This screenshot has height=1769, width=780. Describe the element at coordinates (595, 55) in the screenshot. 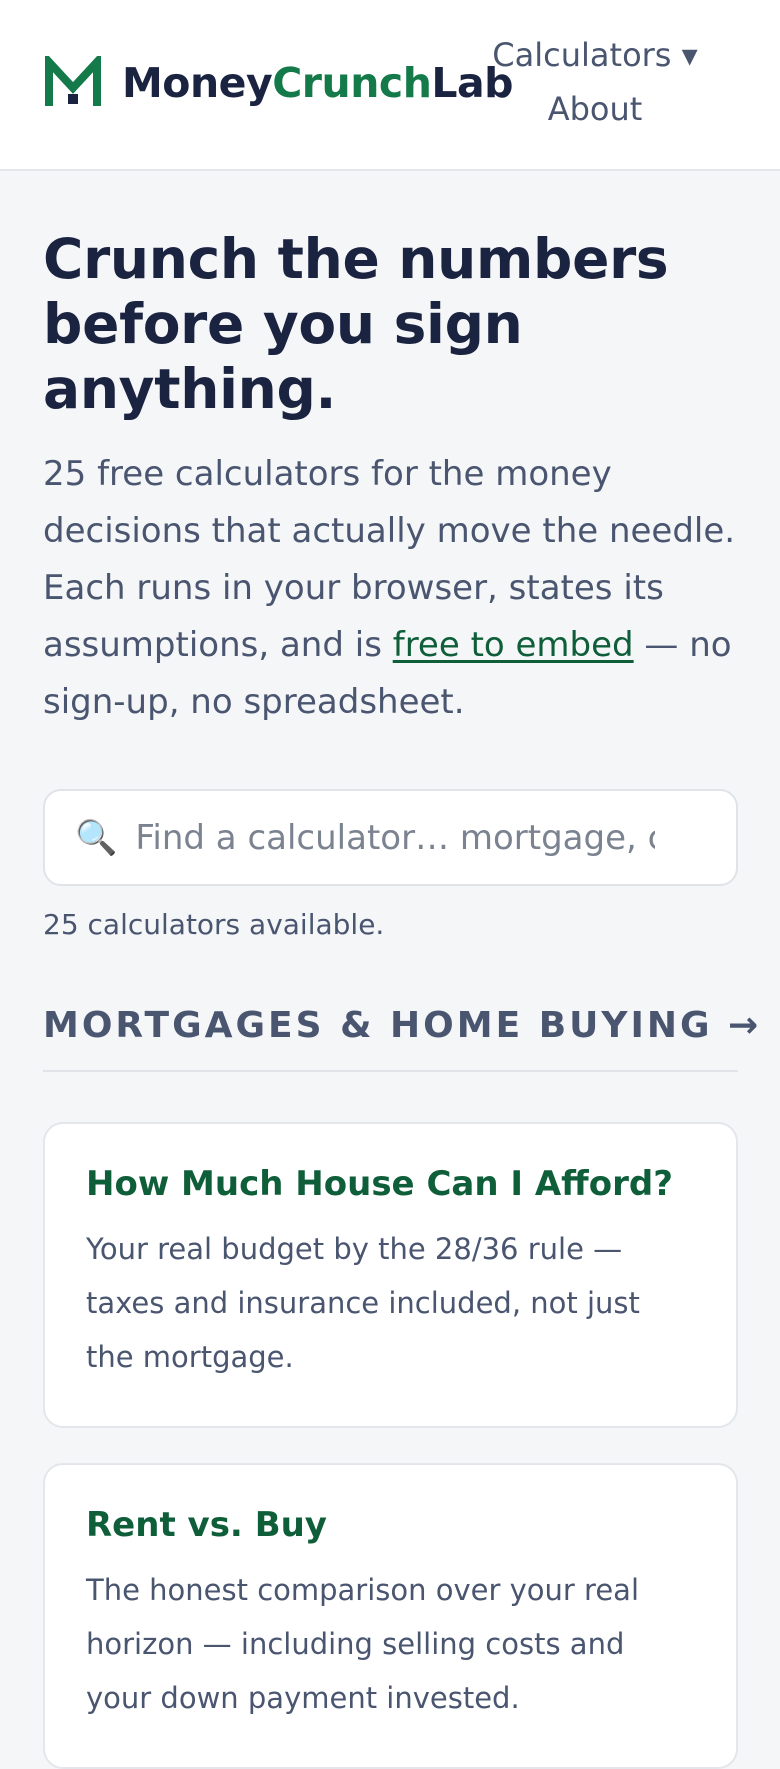

I see `nav-calculators-dropdown: Calculators ▾` at that location.